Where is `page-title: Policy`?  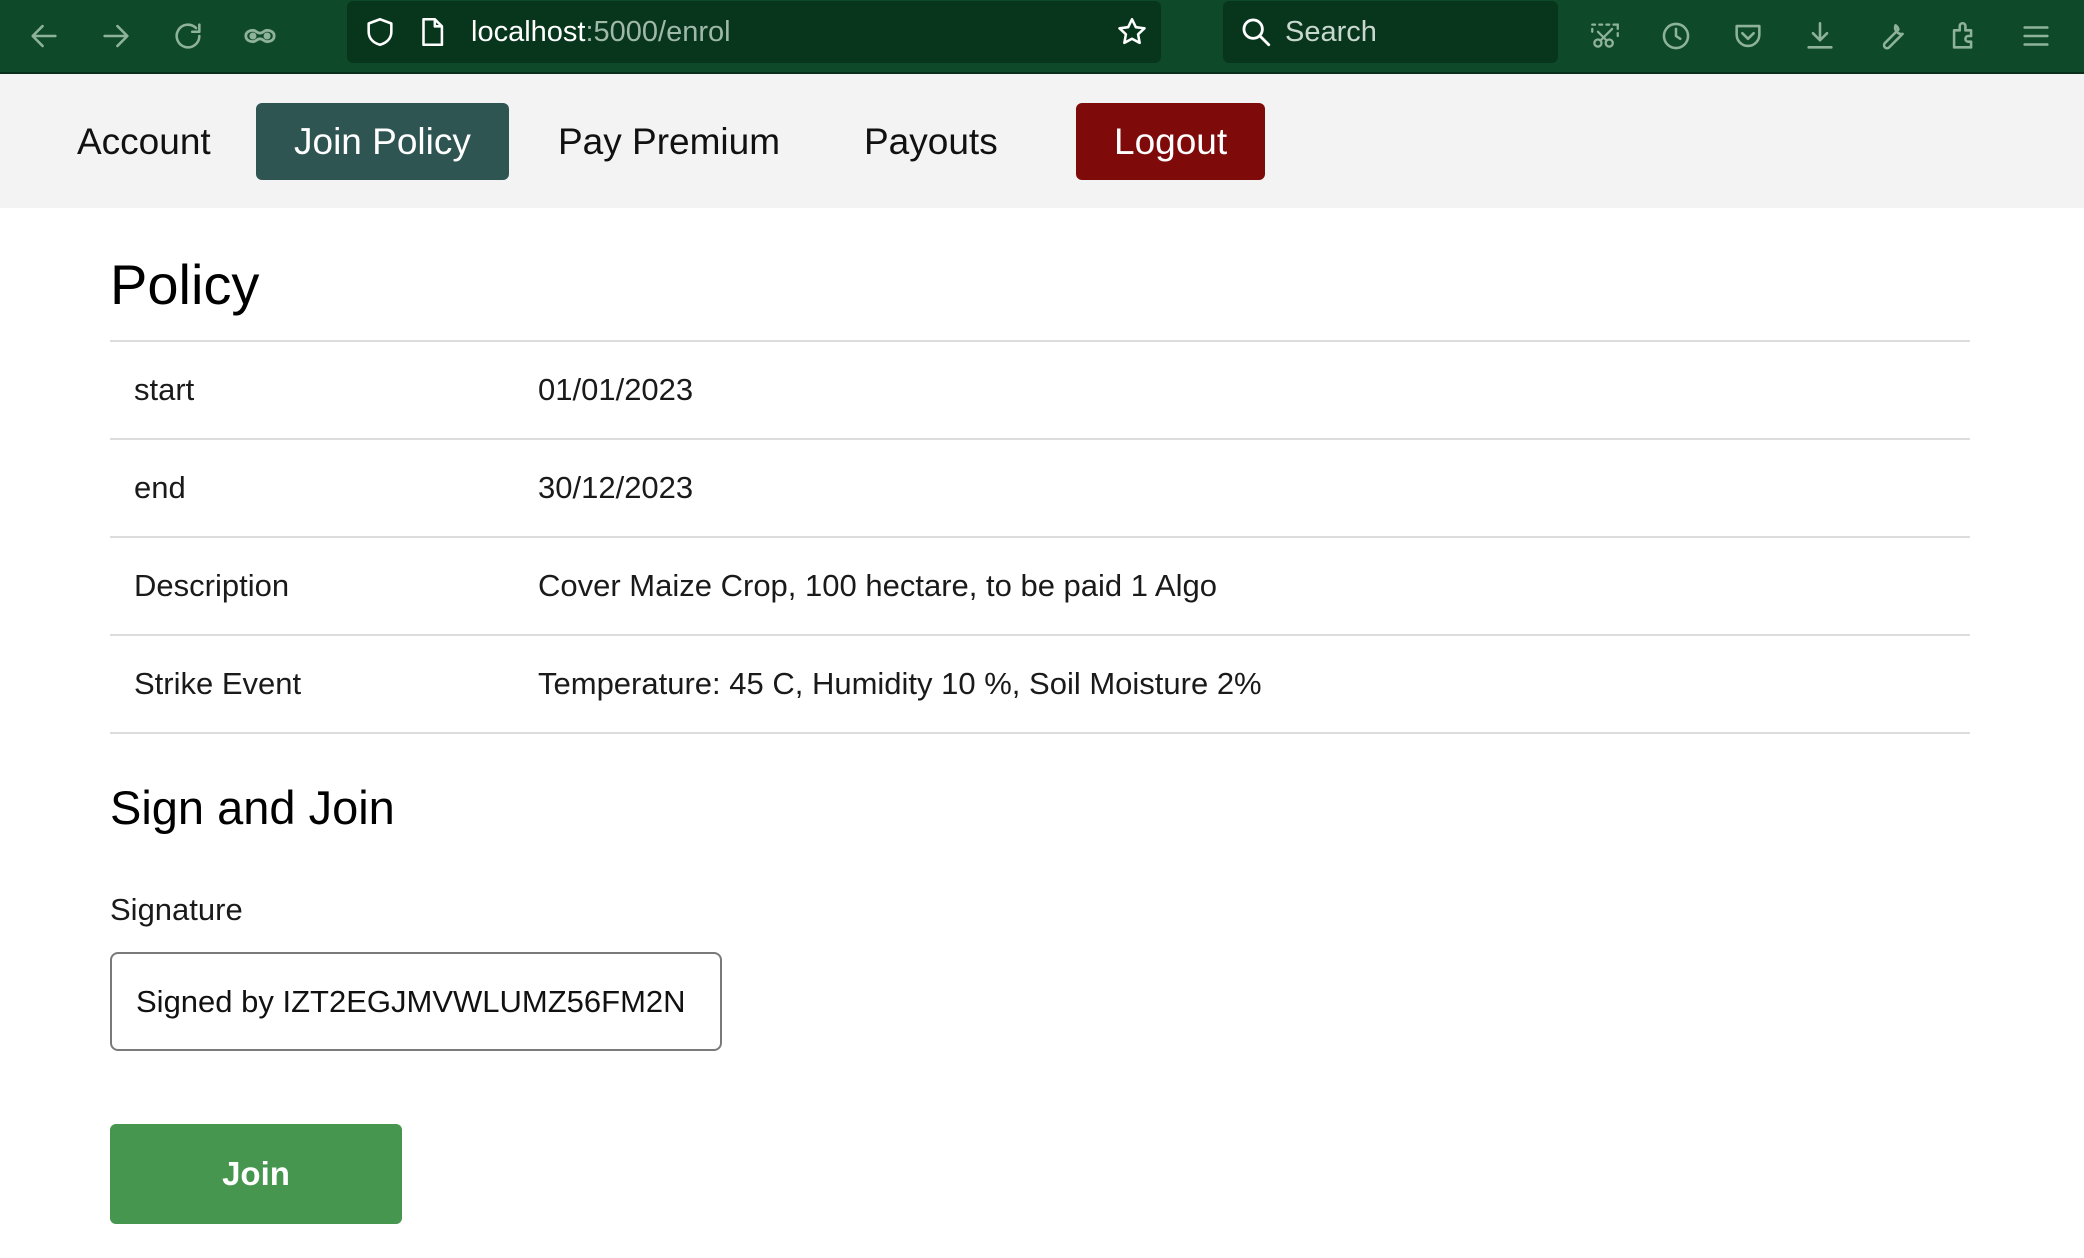 page-title: Policy is located at coordinates (185, 284).